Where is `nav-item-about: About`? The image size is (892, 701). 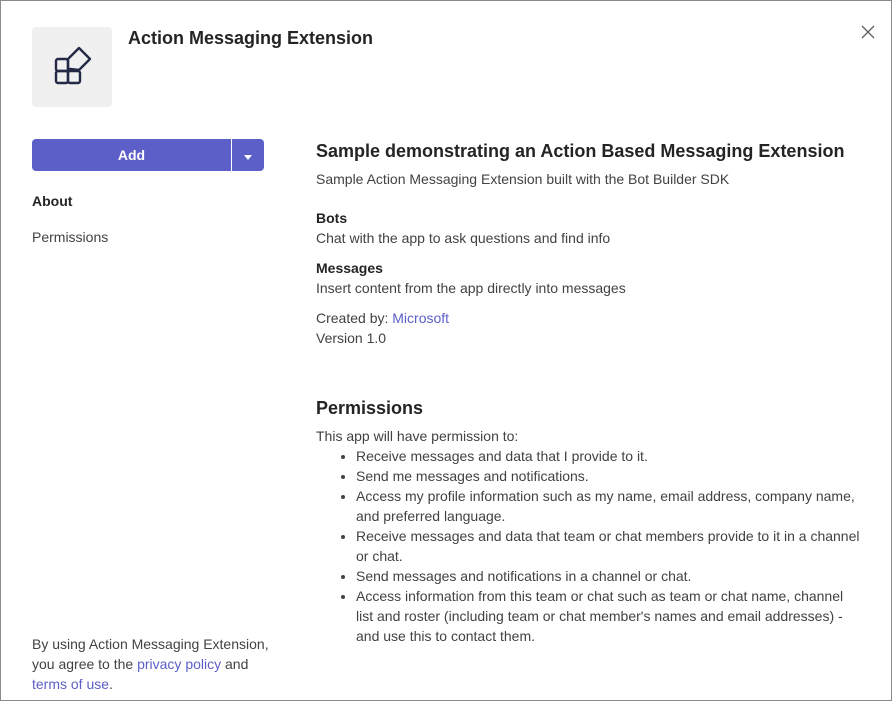 nav-item-about: About is located at coordinates (52, 201).